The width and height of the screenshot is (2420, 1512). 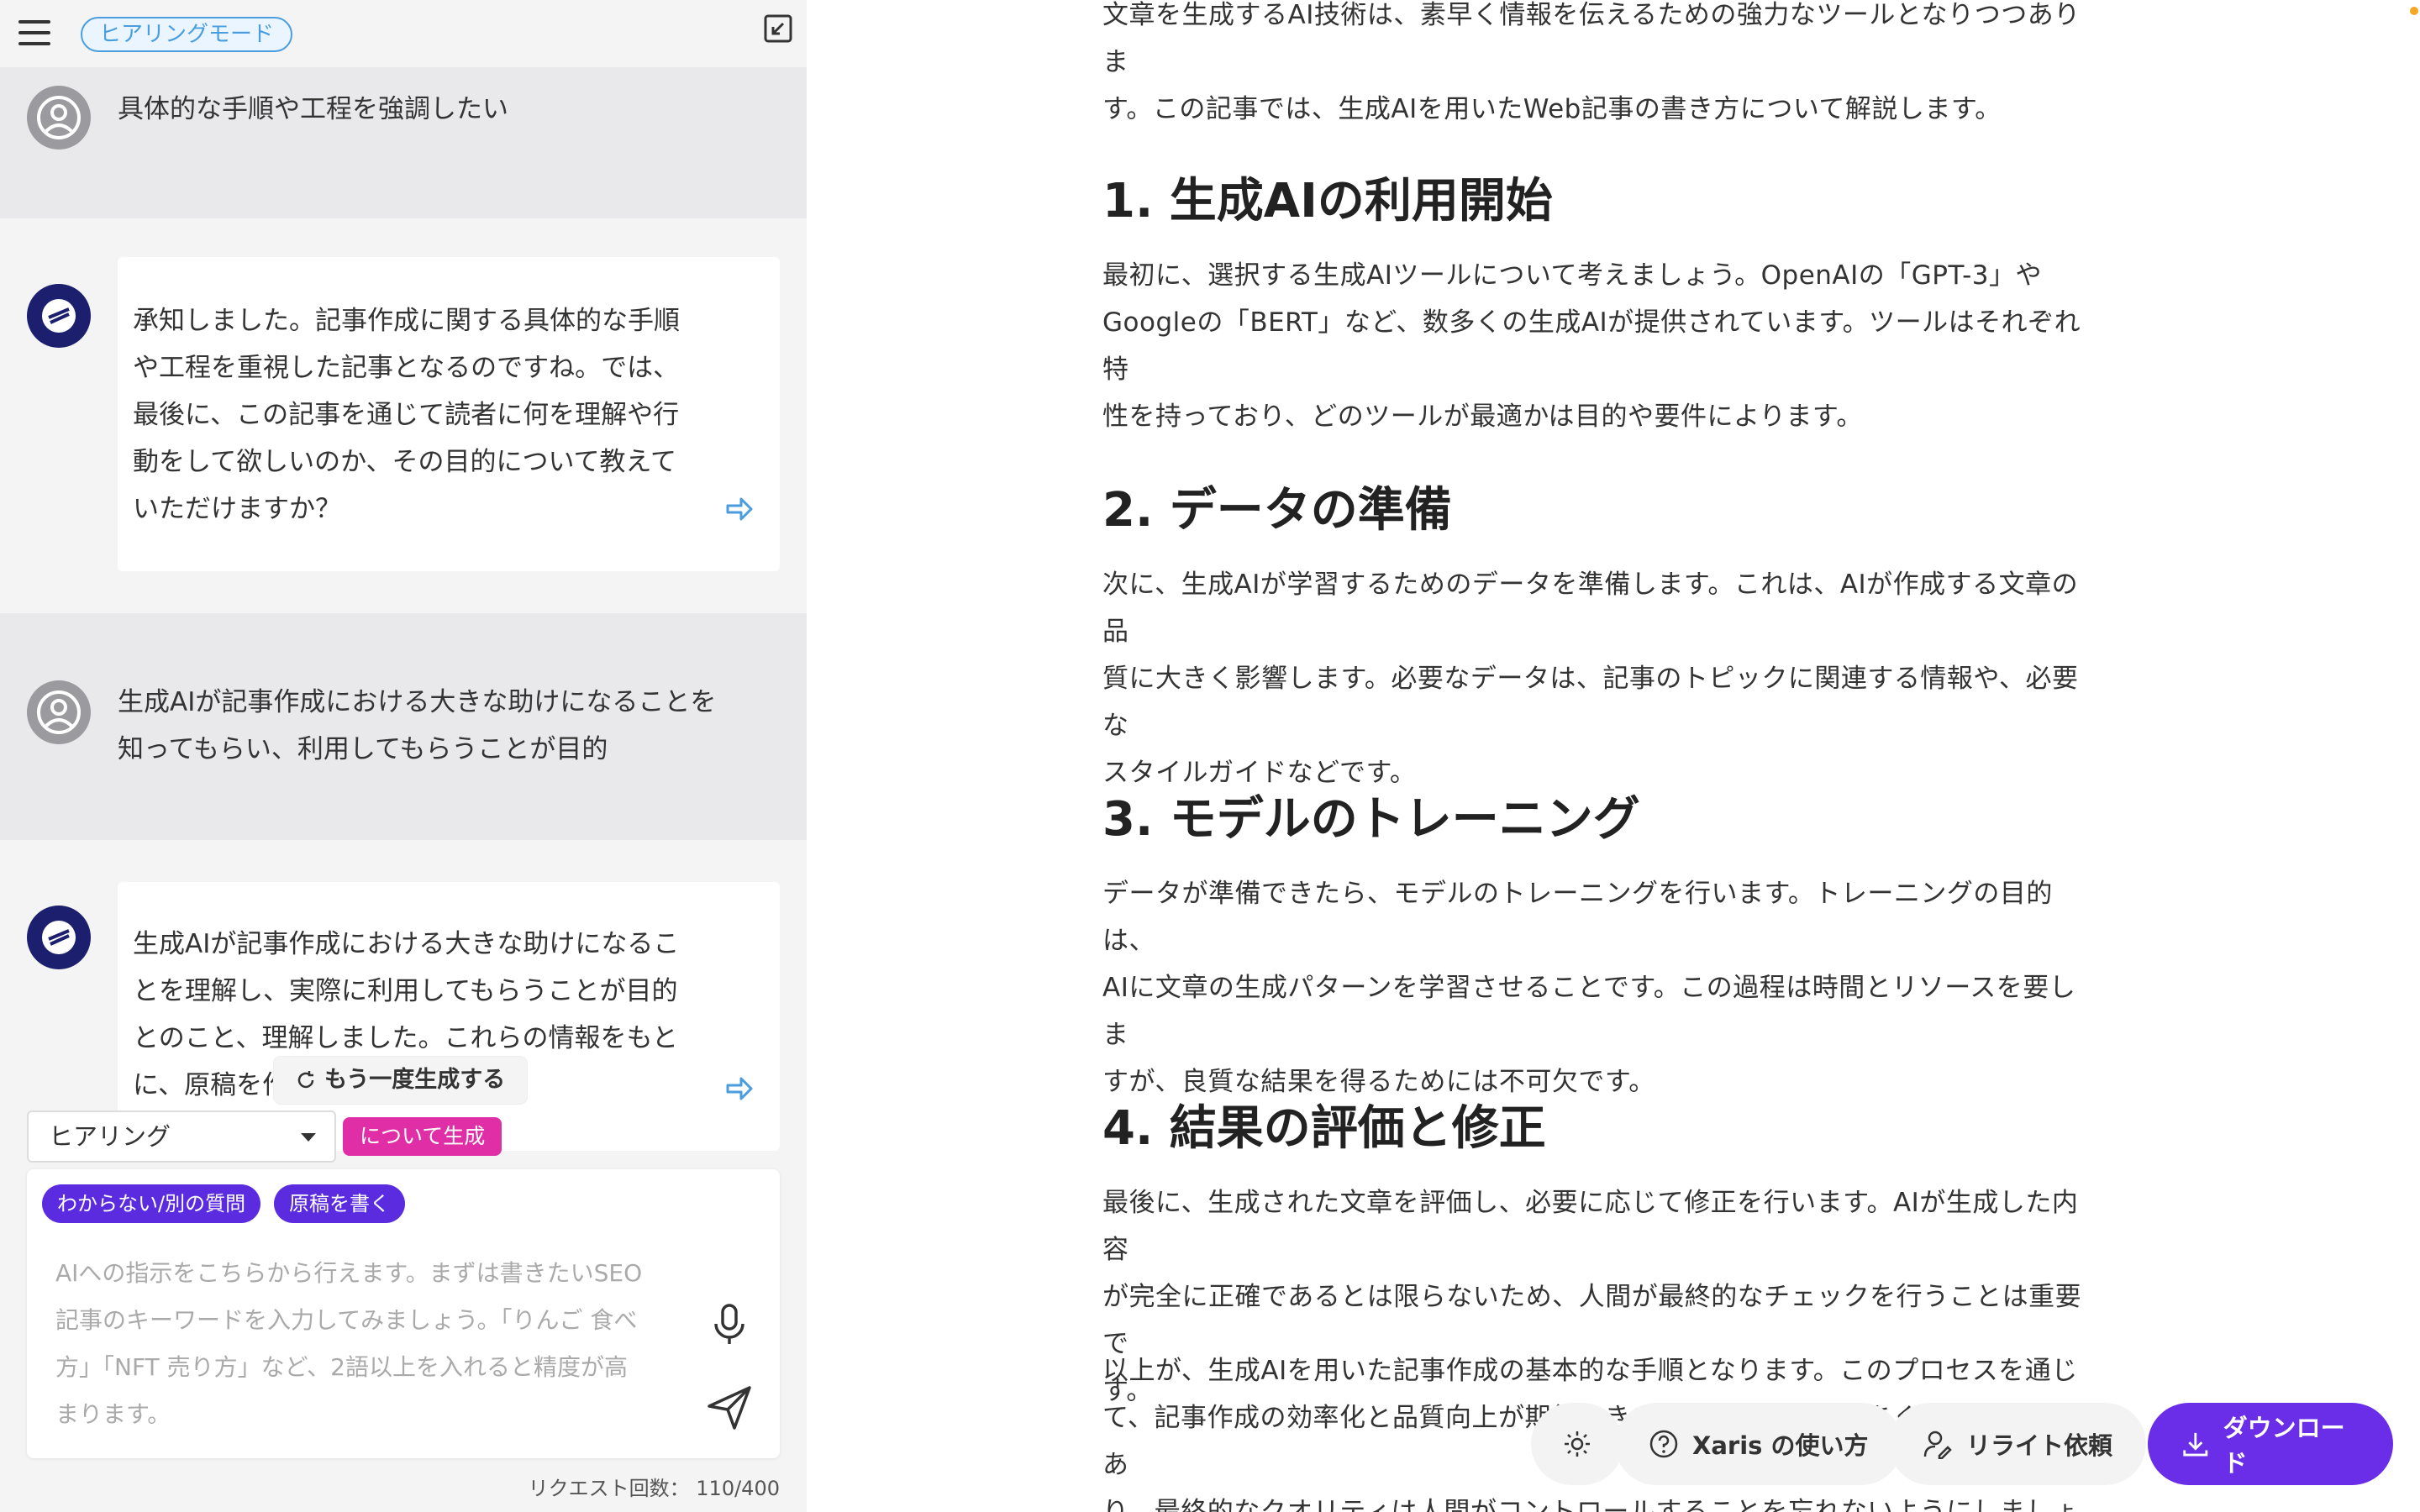 I want to click on article-line: AIに文章の生成パターンを学習させることです。この過程は時間とリソースを要しま, so click(x=1589, y=1011).